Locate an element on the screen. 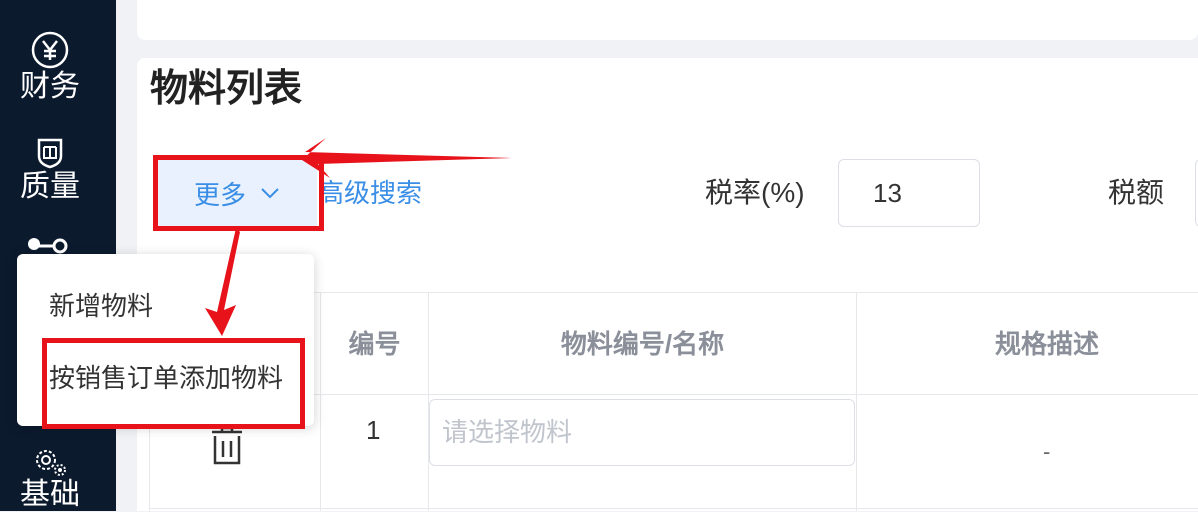 The height and width of the screenshot is (512, 1198). material-select-input is located at coordinates (642, 432).